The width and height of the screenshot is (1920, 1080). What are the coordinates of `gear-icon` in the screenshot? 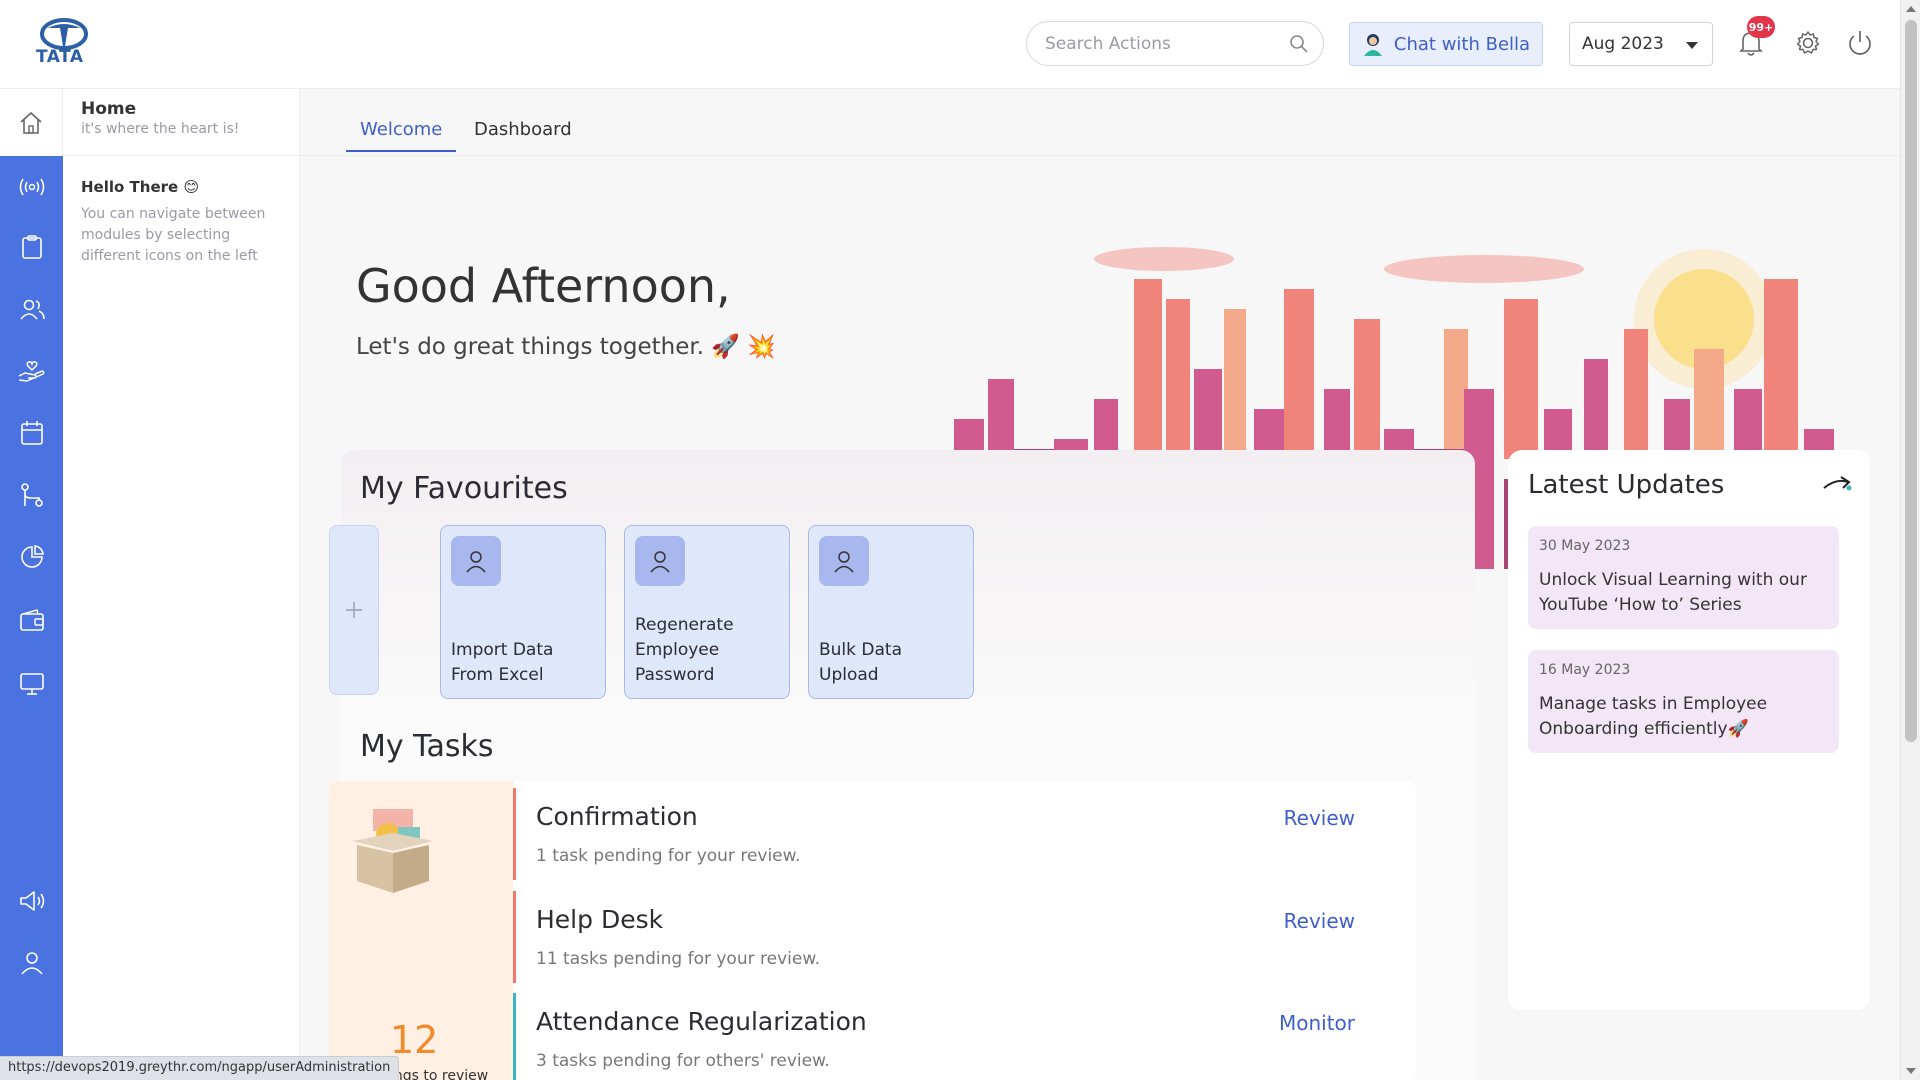 It's located at (1808, 42).